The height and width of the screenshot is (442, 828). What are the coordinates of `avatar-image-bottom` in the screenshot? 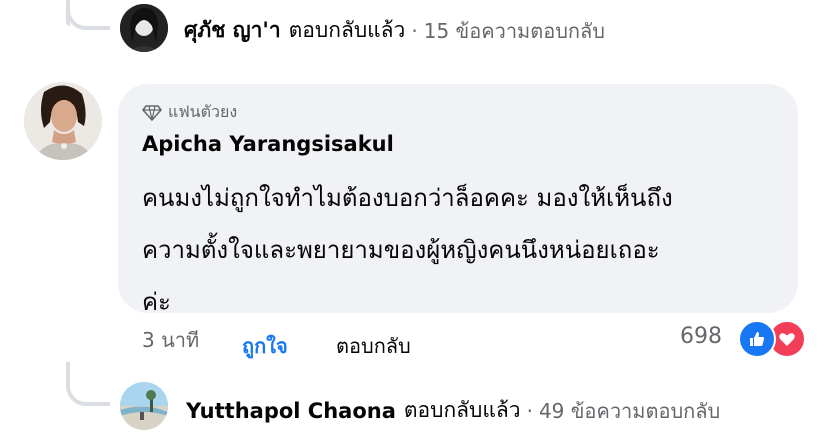 It's located at (144, 406).